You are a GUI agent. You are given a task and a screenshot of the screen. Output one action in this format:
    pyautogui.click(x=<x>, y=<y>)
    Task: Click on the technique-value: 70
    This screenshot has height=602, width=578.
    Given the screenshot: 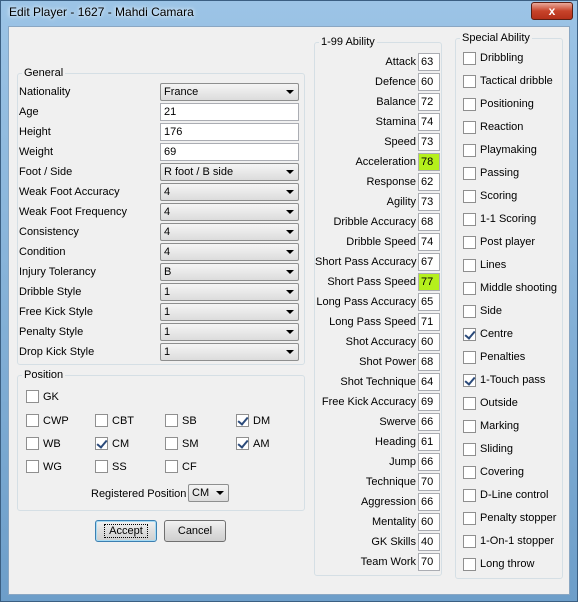 What is the action you would take?
    pyautogui.click(x=429, y=482)
    